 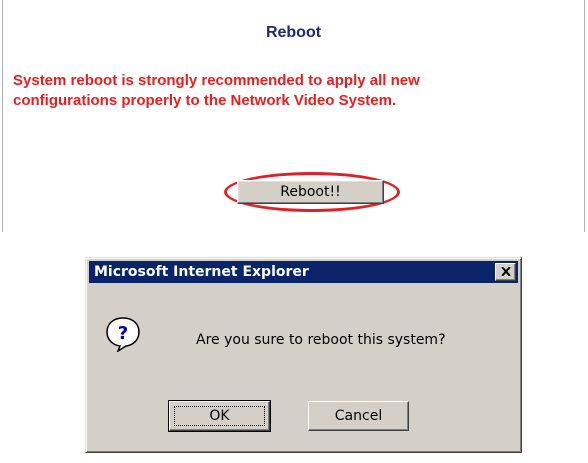 What do you see at coordinates (201, 272) in the screenshot?
I see `dialog-title: Microsoft Internet Explorer` at bounding box center [201, 272].